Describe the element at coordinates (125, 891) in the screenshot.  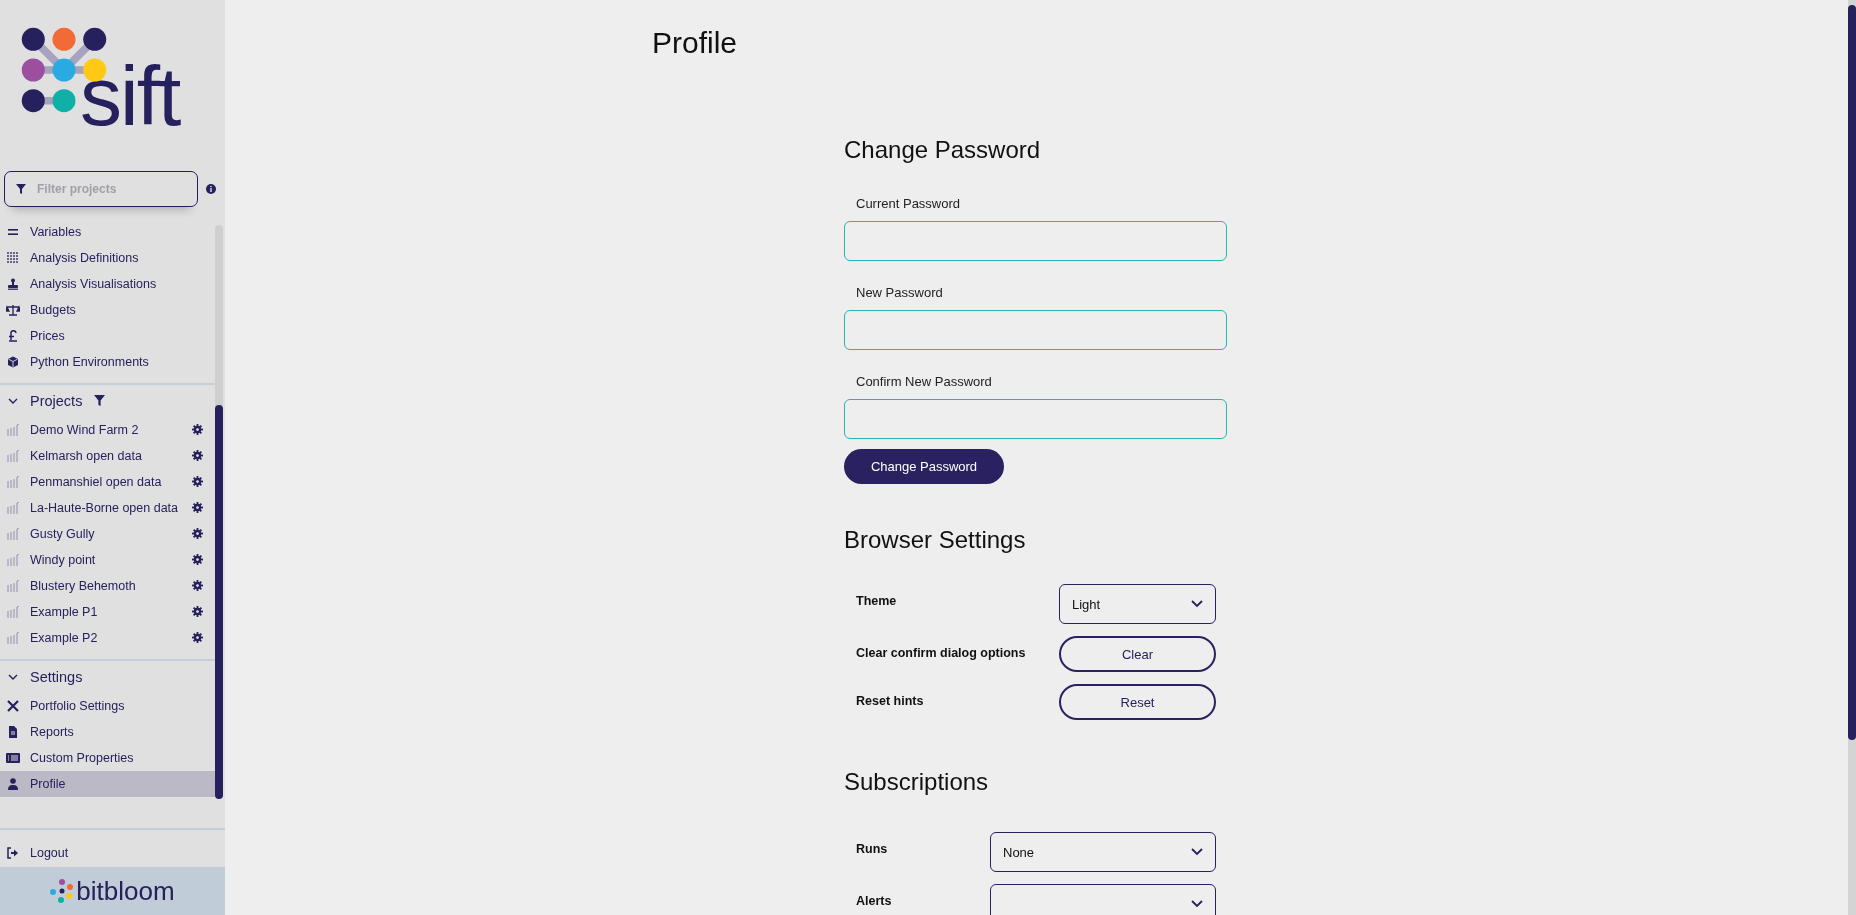
I see `brand-wordmark: bitbloom` at that location.